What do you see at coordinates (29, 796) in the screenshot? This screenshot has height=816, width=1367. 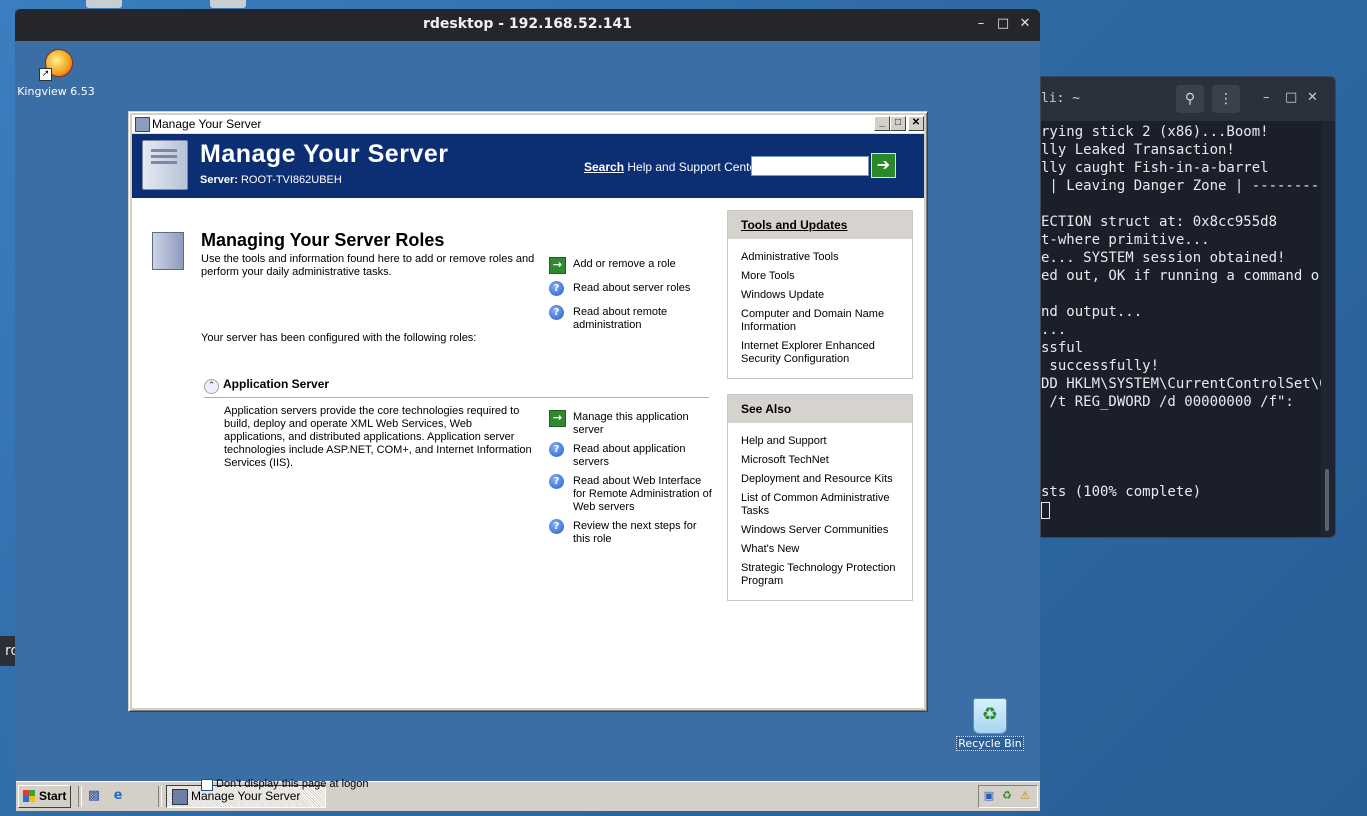 I see `windows-logo-icon` at bounding box center [29, 796].